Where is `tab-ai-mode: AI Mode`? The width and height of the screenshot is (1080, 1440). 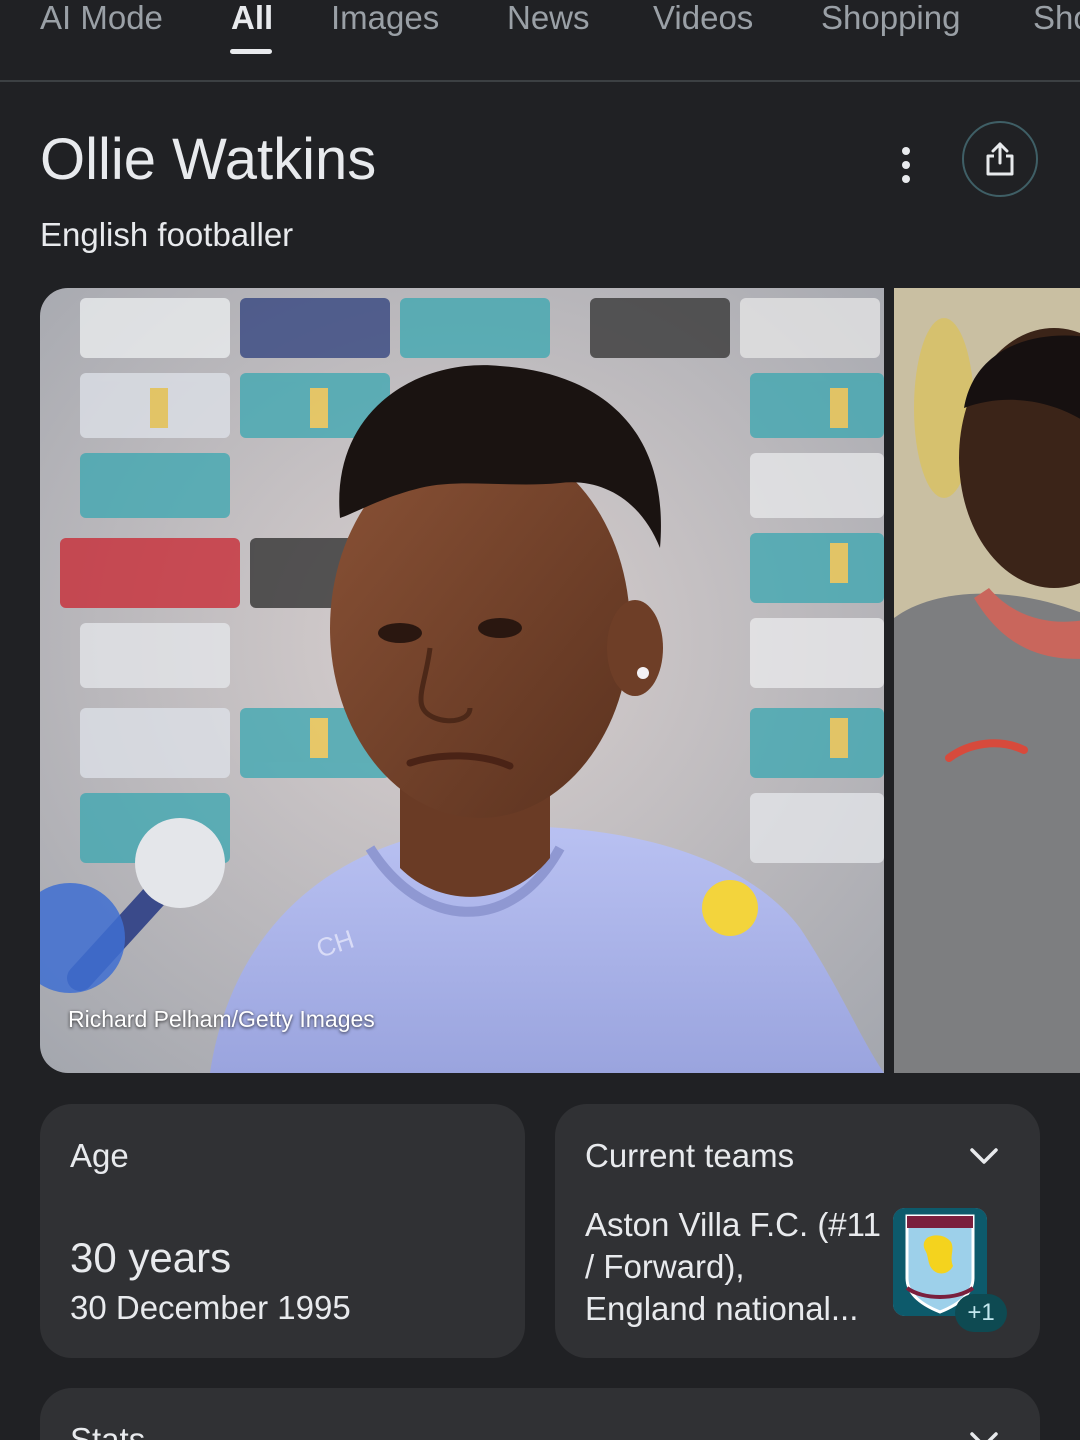 tab-ai-mode: AI Mode is located at coordinates (101, 23).